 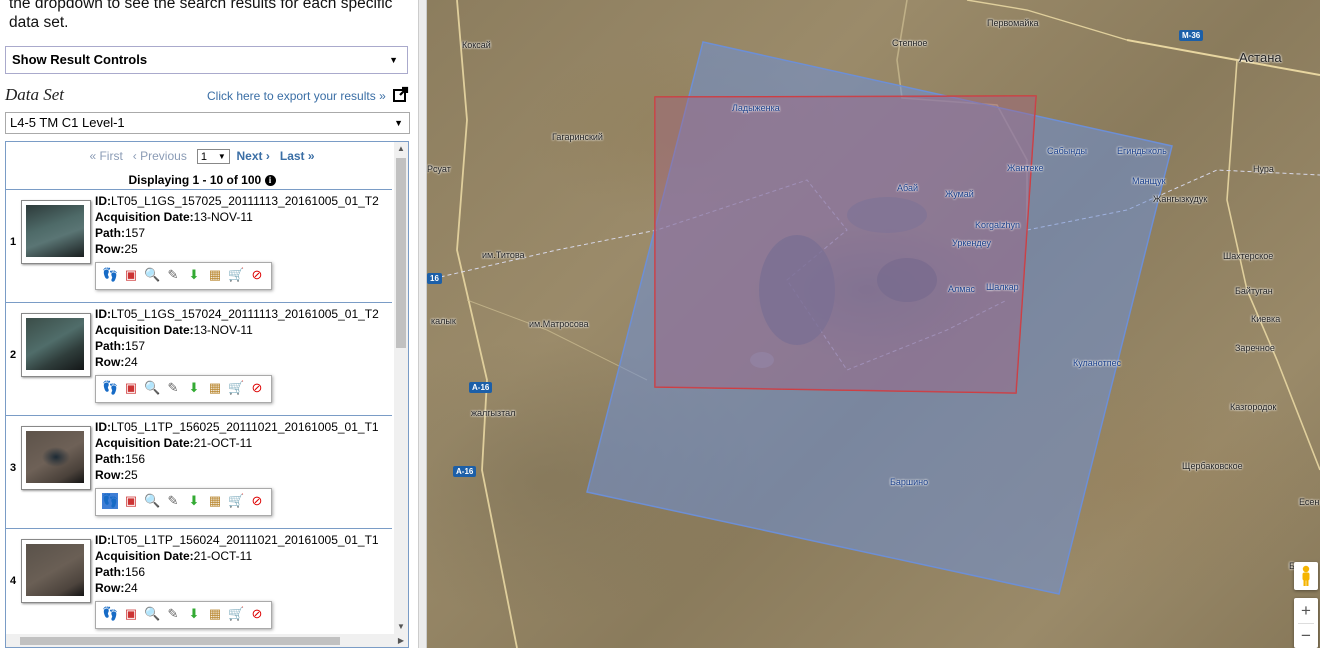 What do you see at coordinates (401, 149) in the screenshot?
I see `scroll-up-arrow-icon: ▲` at bounding box center [401, 149].